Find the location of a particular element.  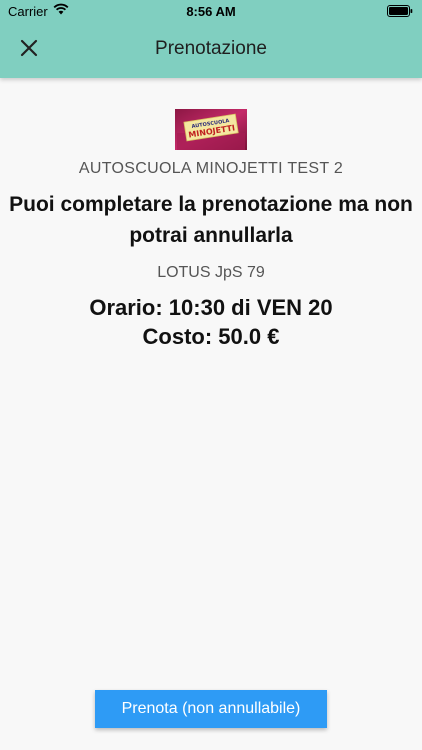

status-bar: Carrier 8:56 AM is located at coordinates (211, 11).